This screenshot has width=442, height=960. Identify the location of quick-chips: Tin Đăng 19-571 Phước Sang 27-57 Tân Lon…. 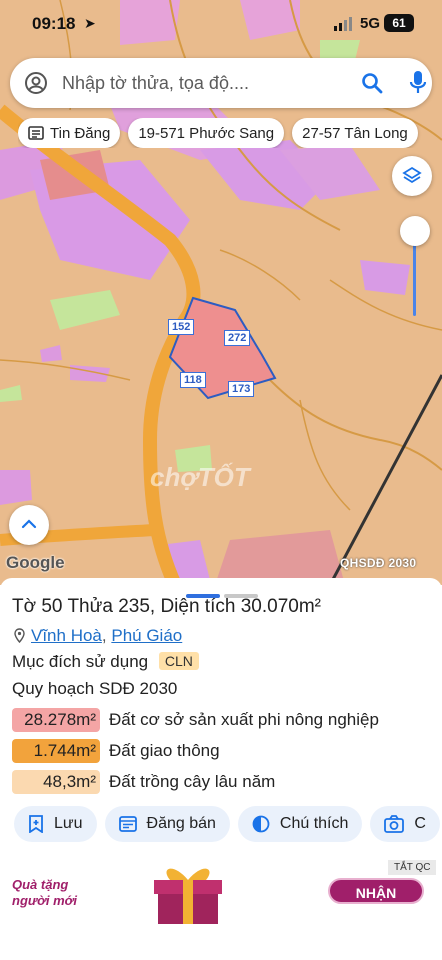
(230, 133).